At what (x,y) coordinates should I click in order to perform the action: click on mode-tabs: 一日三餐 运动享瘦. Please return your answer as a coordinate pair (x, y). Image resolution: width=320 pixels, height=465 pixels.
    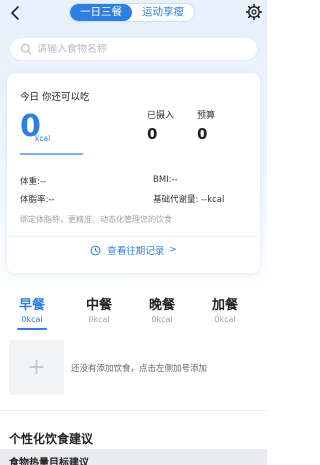
    Looking at the image, I should click on (132, 12).